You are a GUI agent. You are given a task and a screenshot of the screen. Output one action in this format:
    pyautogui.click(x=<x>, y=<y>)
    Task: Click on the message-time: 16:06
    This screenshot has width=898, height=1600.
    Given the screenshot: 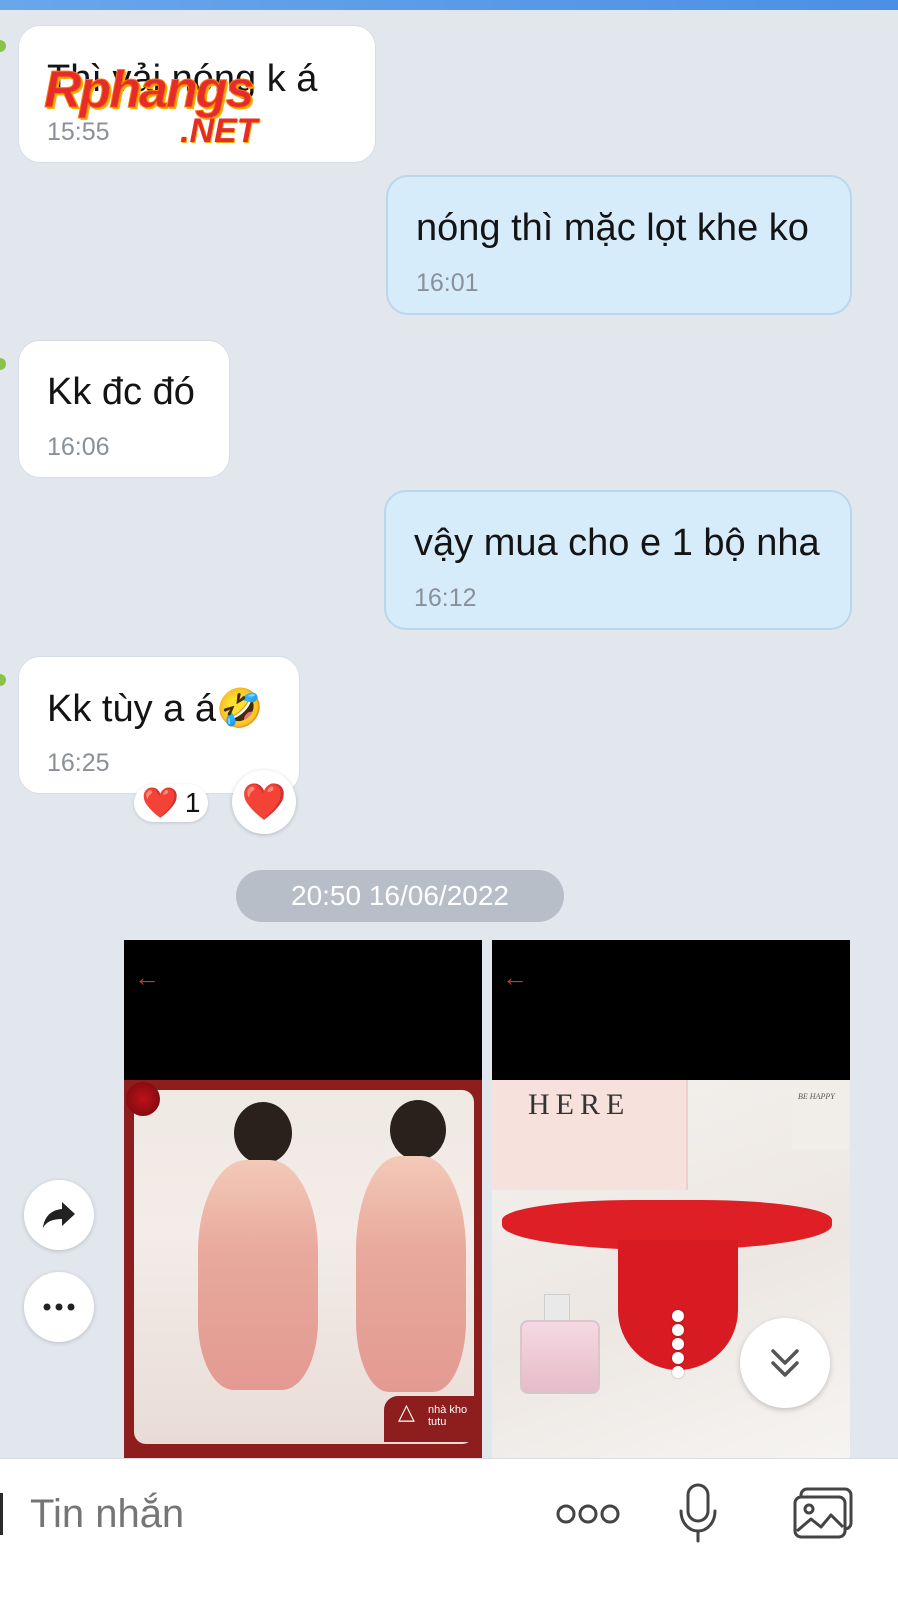 What is the action you would take?
    pyautogui.click(x=78, y=447)
    